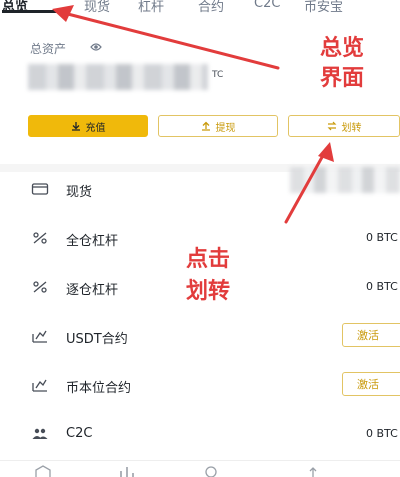 Image resolution: width=400 pixels, height=477 pixels. I want to click on total-assets-label: 总资产, so click(48, 49).